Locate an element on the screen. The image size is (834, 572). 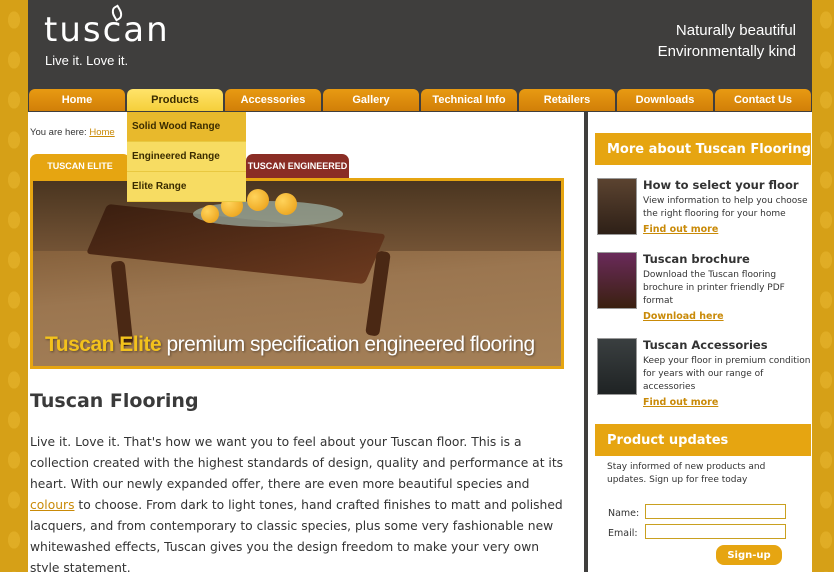
dropdown-elite-range: Elite Range is located at coordinates (186, 187).